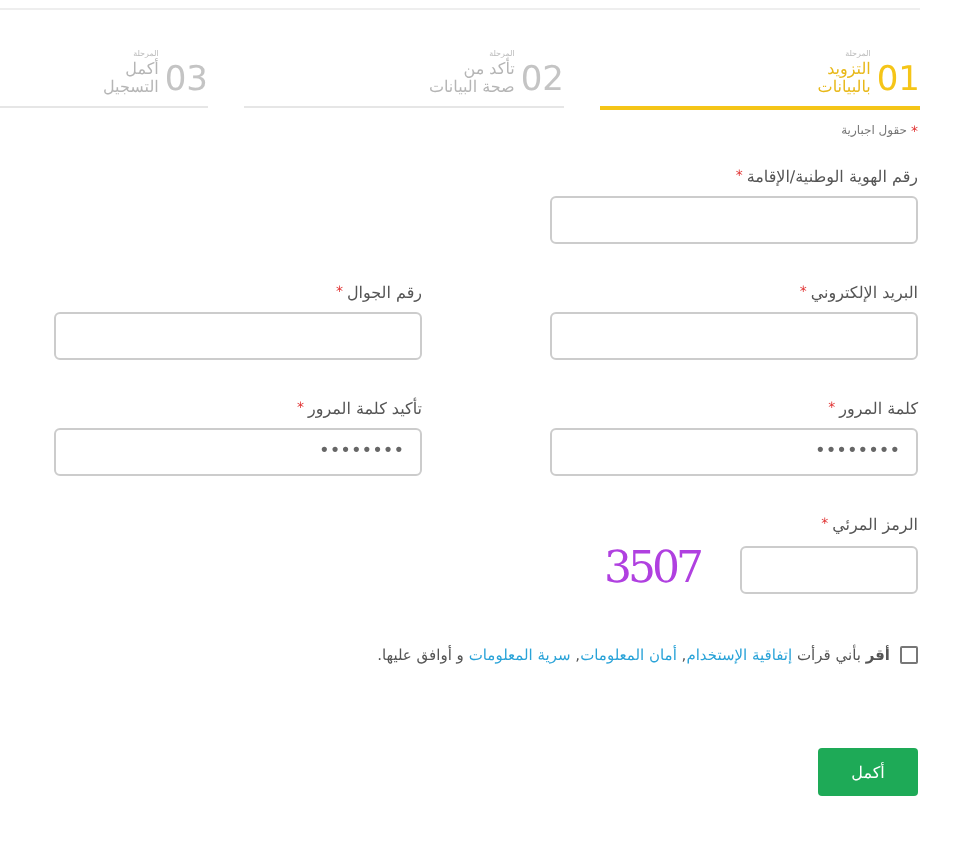  I want to click on field-label: تأكيد كلمة المرور, so click(365, 409).